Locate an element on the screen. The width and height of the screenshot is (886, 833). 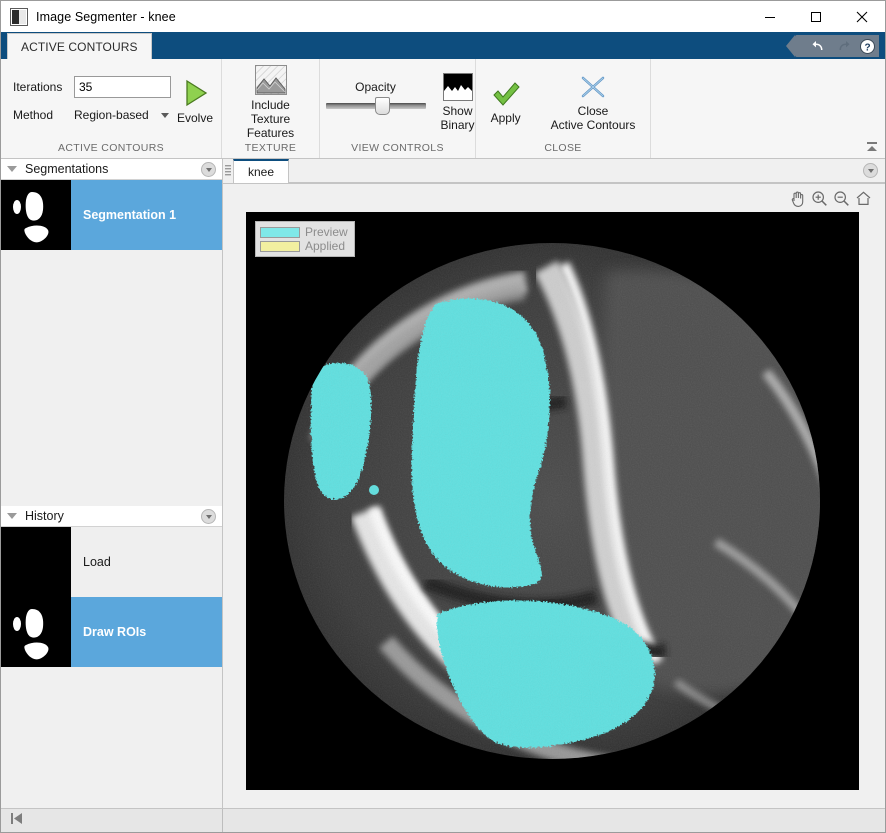
ribbon-group-active-contours: Iterations Method Region-based is located at coordinates (111, 108).